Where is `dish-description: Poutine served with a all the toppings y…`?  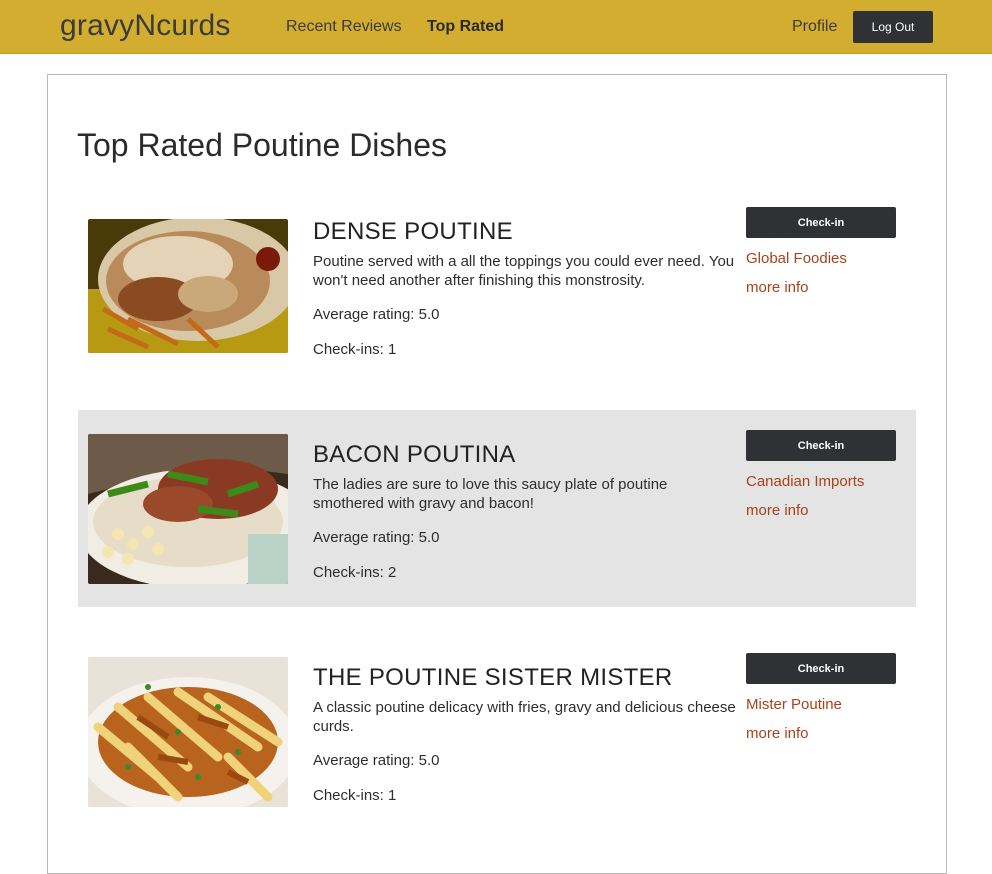
dish-description: Poutine served with a all the toppings y… is located at coordinates (524, 271).